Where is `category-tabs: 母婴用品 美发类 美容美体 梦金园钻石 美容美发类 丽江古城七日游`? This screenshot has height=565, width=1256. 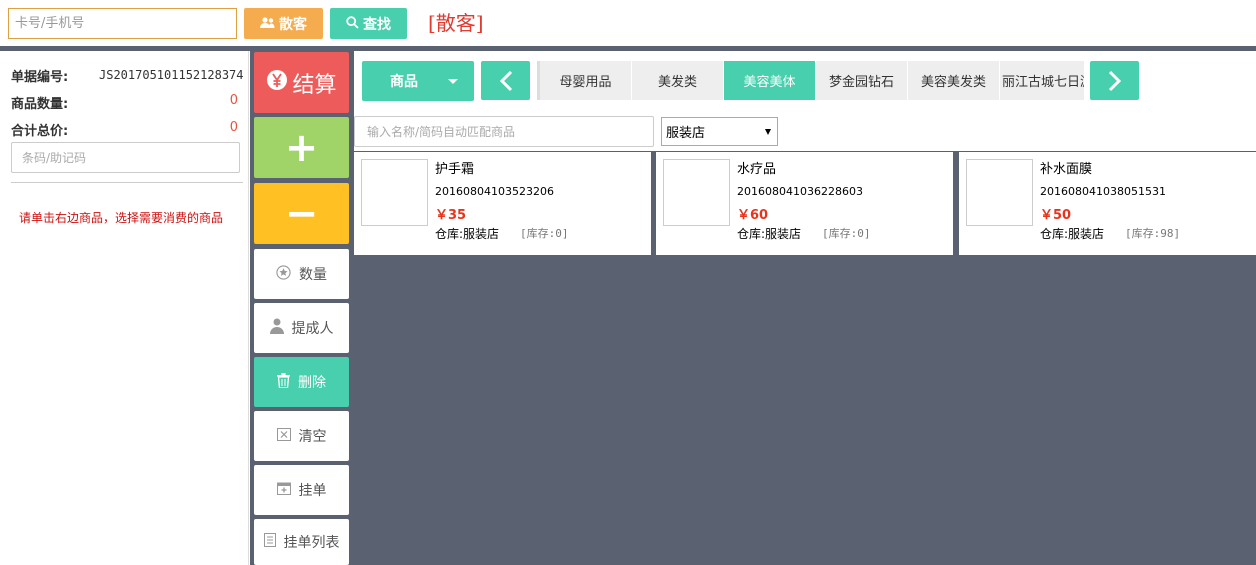
category-tabs: 母婴用品 美发类 美容美体 梦金园钻石 美容美发类 丽江古城七日游 is located at coordinates (810, 80).